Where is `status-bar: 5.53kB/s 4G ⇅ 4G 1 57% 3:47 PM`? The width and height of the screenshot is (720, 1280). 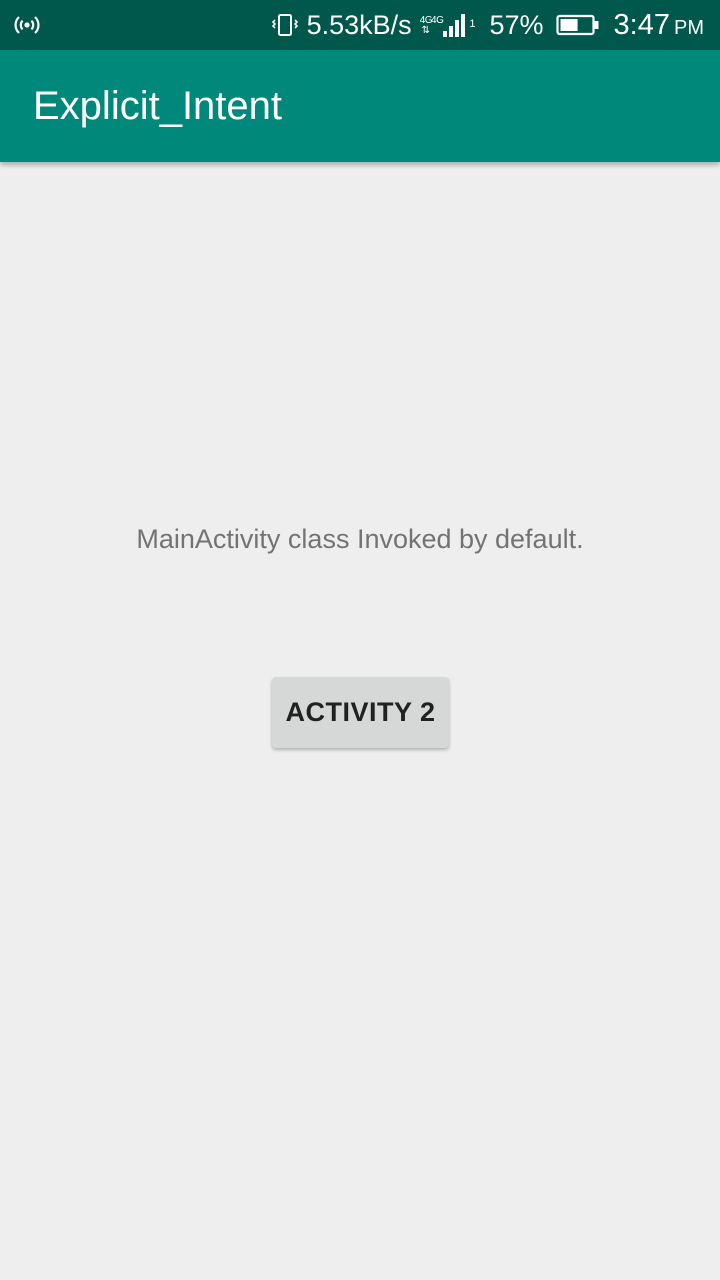 status-bar: 5.53kB/s 4G ⇅ 4G 1 57% 3:47 PM is located at coordinates (360, 25).